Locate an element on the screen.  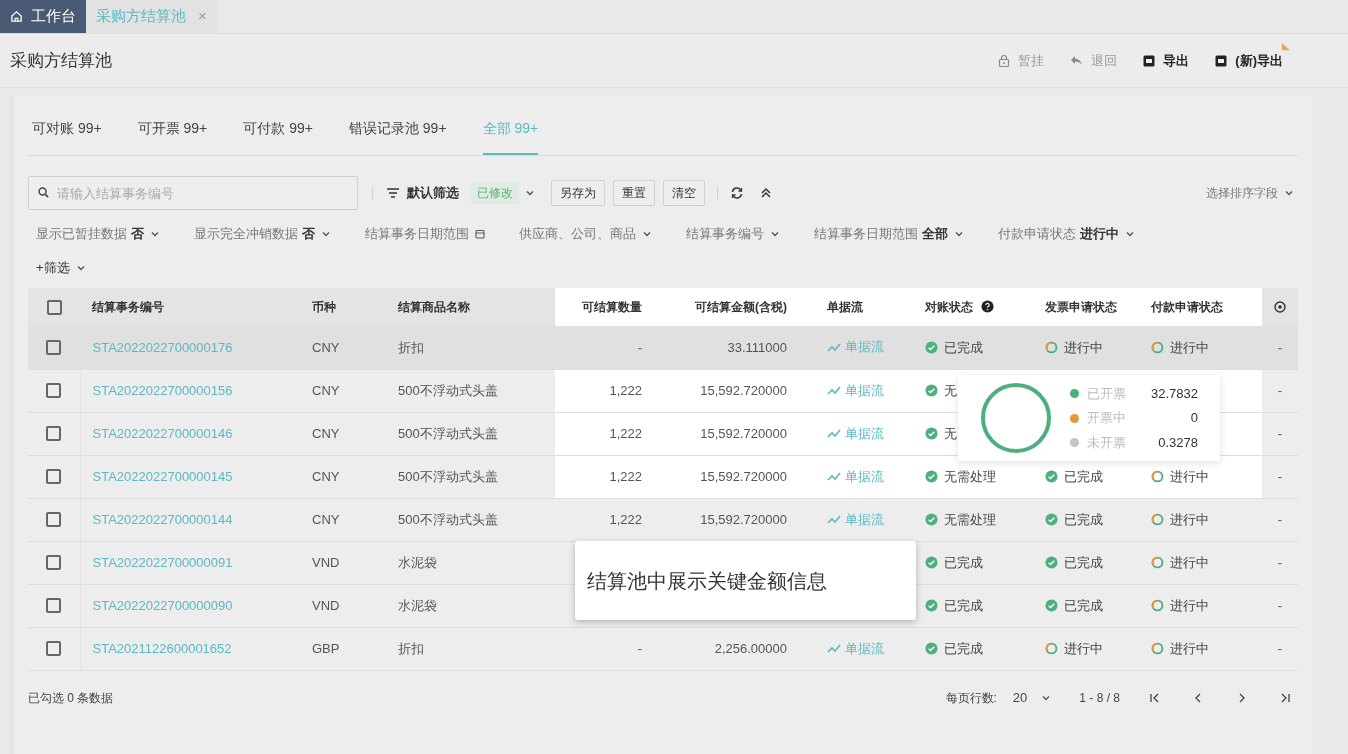
tab: 错误记录池 99+ is located at coordinates (397, 136).